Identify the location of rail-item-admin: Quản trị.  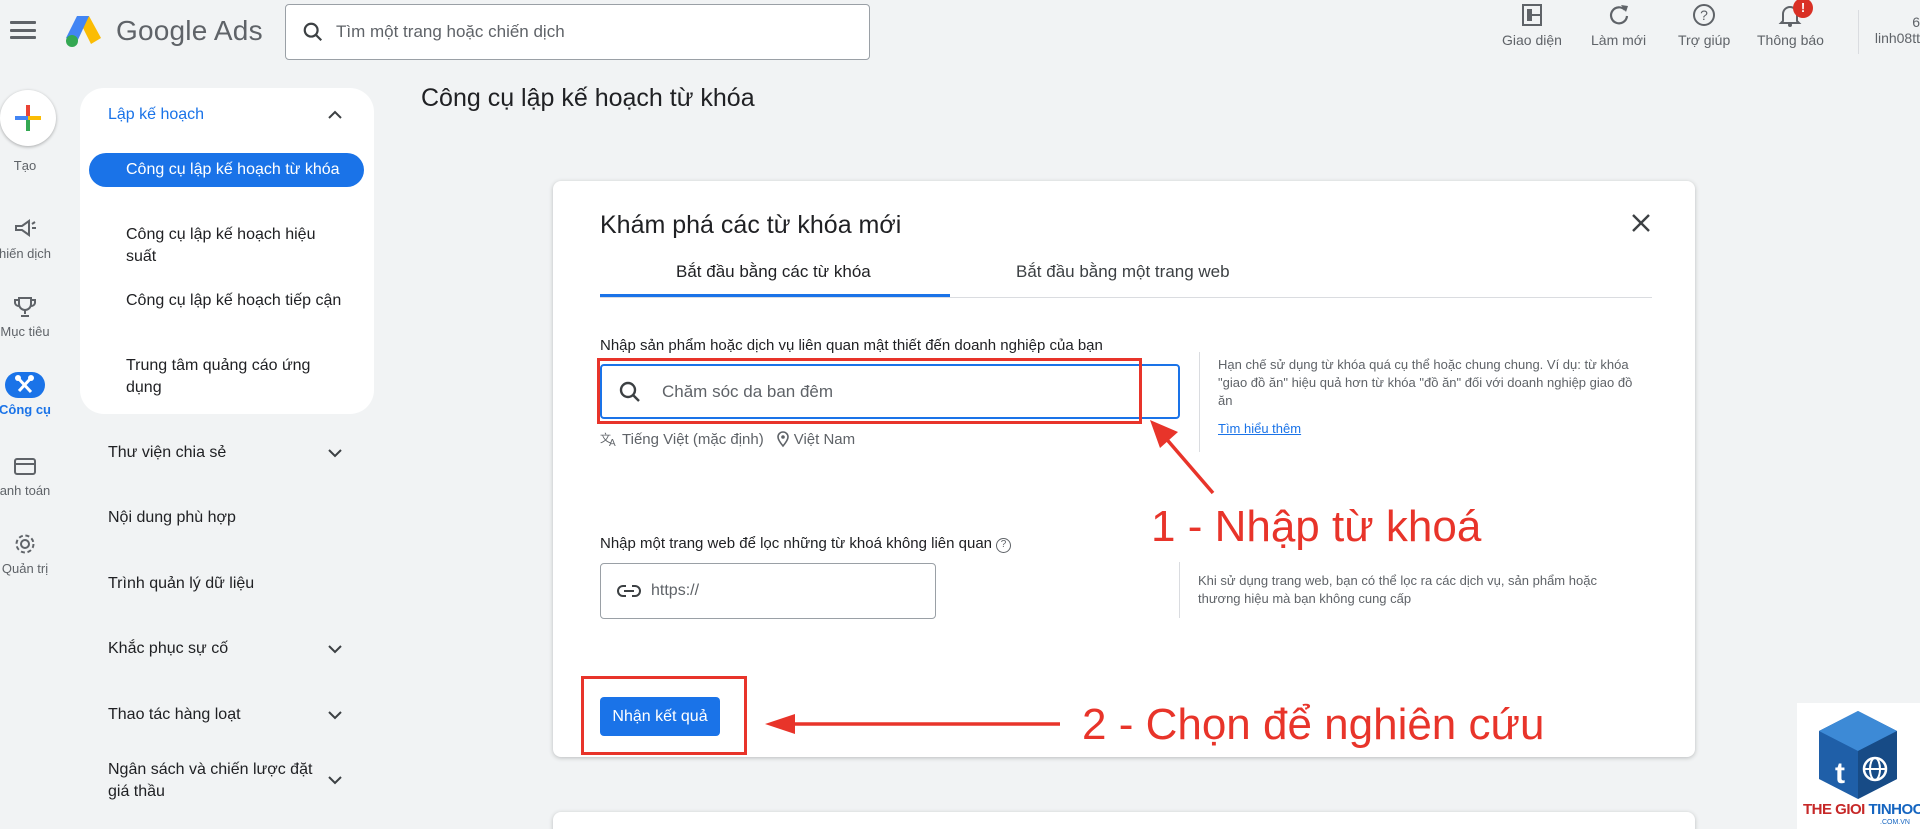
(30, 553).